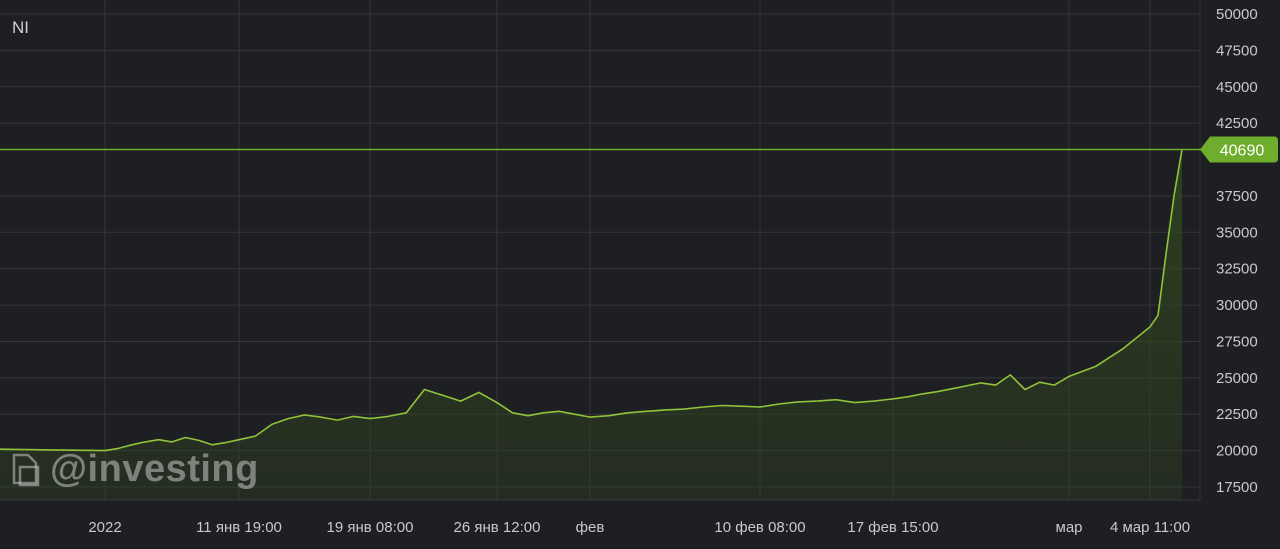 The height and width of the screenshot is (549, 1280). What do you see at coordinates (154, 469) in the screenshot?
I see `watermark-text: @investing` at bounding box center [154, 469].